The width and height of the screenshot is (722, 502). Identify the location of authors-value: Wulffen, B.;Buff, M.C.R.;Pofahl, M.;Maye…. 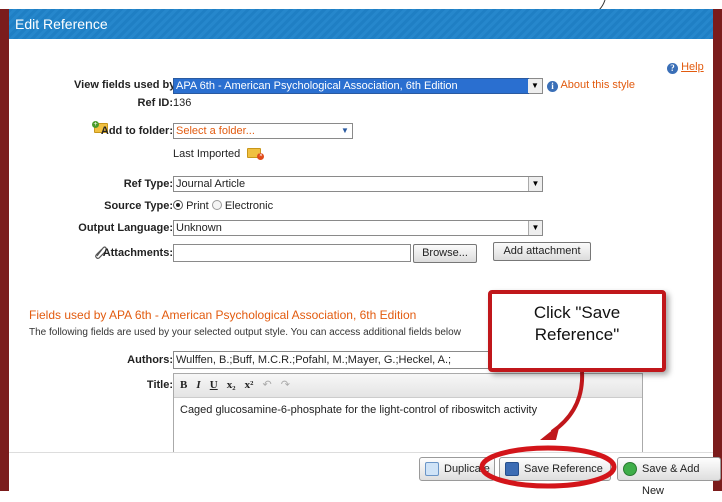
(314, 360).